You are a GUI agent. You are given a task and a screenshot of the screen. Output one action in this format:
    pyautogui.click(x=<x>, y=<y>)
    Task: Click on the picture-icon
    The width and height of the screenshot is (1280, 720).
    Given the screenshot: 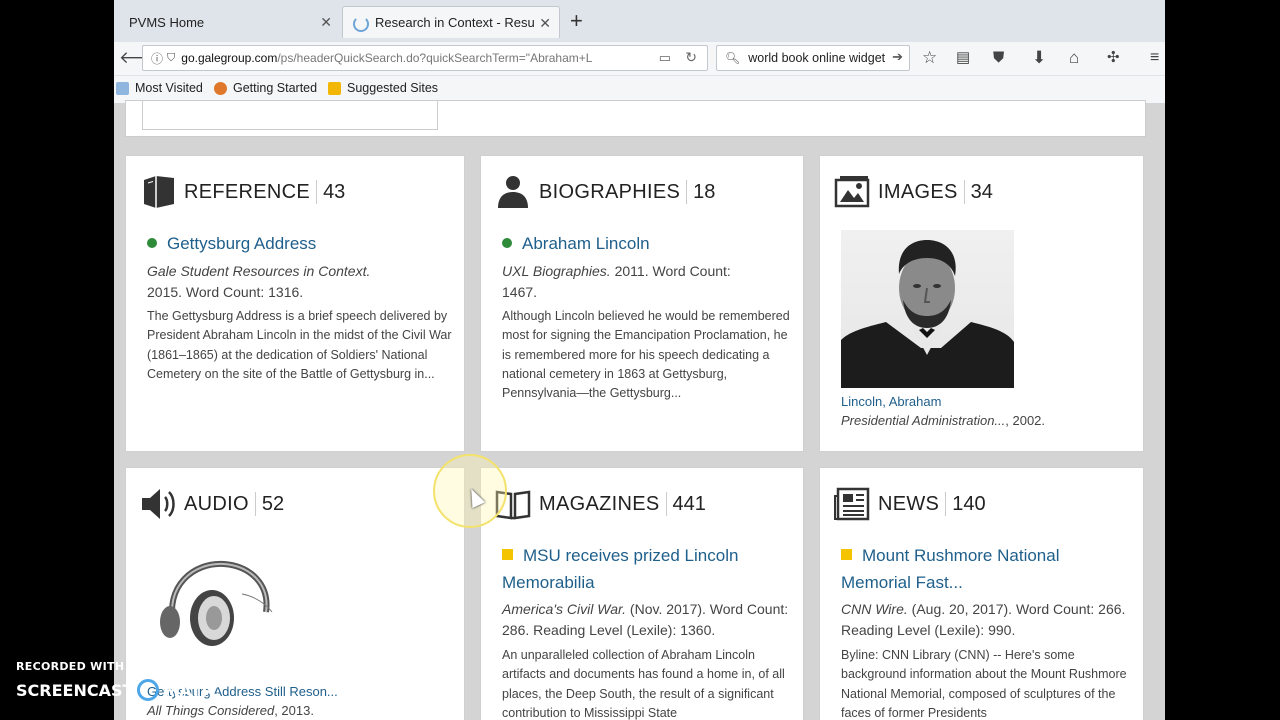 What is the action you would take?
    pyautogui.click(x=852, y=192)
    